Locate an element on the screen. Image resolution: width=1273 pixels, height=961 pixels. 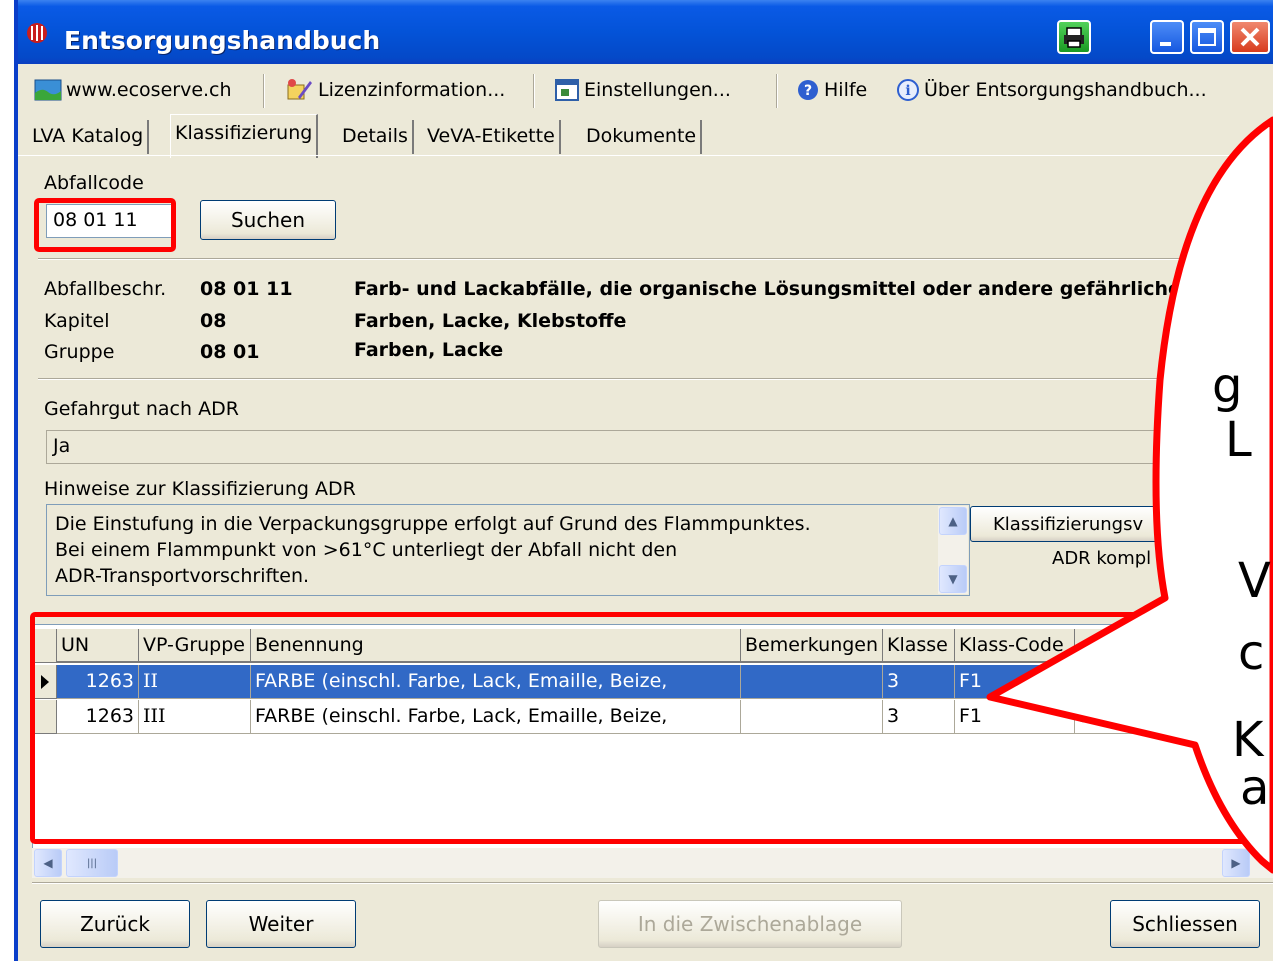
callout-text-fragment: L is located at coordinates (1238, 440).